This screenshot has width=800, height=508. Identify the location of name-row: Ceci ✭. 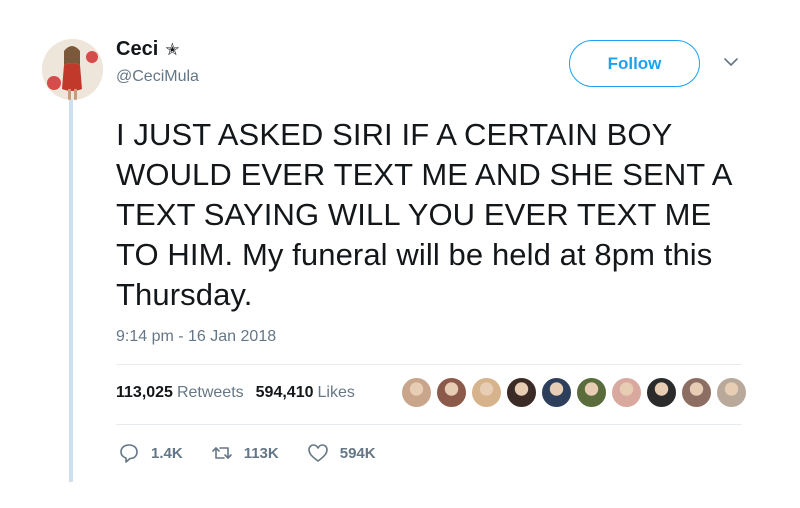
(148, 49).